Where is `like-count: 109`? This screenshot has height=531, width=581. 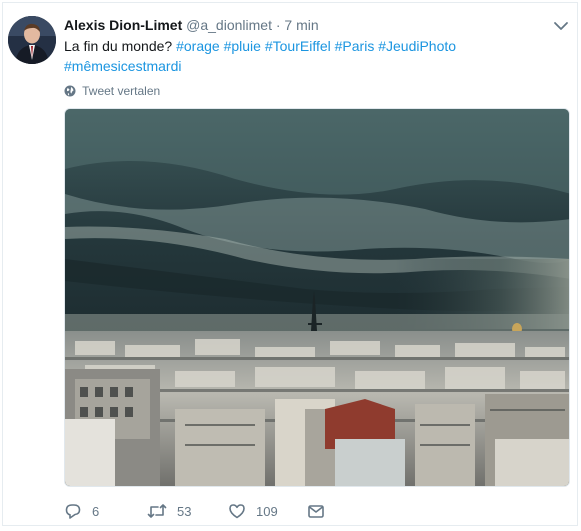 like-count: 109 is located at coordinates (267, 511).